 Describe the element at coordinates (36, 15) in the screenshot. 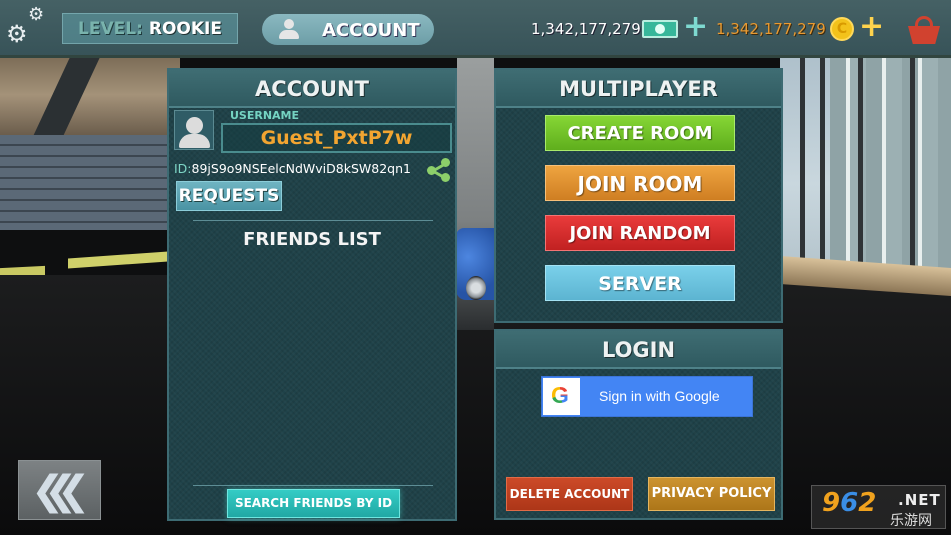

I see `settings-gear-small-icon: ⚙` at that location.